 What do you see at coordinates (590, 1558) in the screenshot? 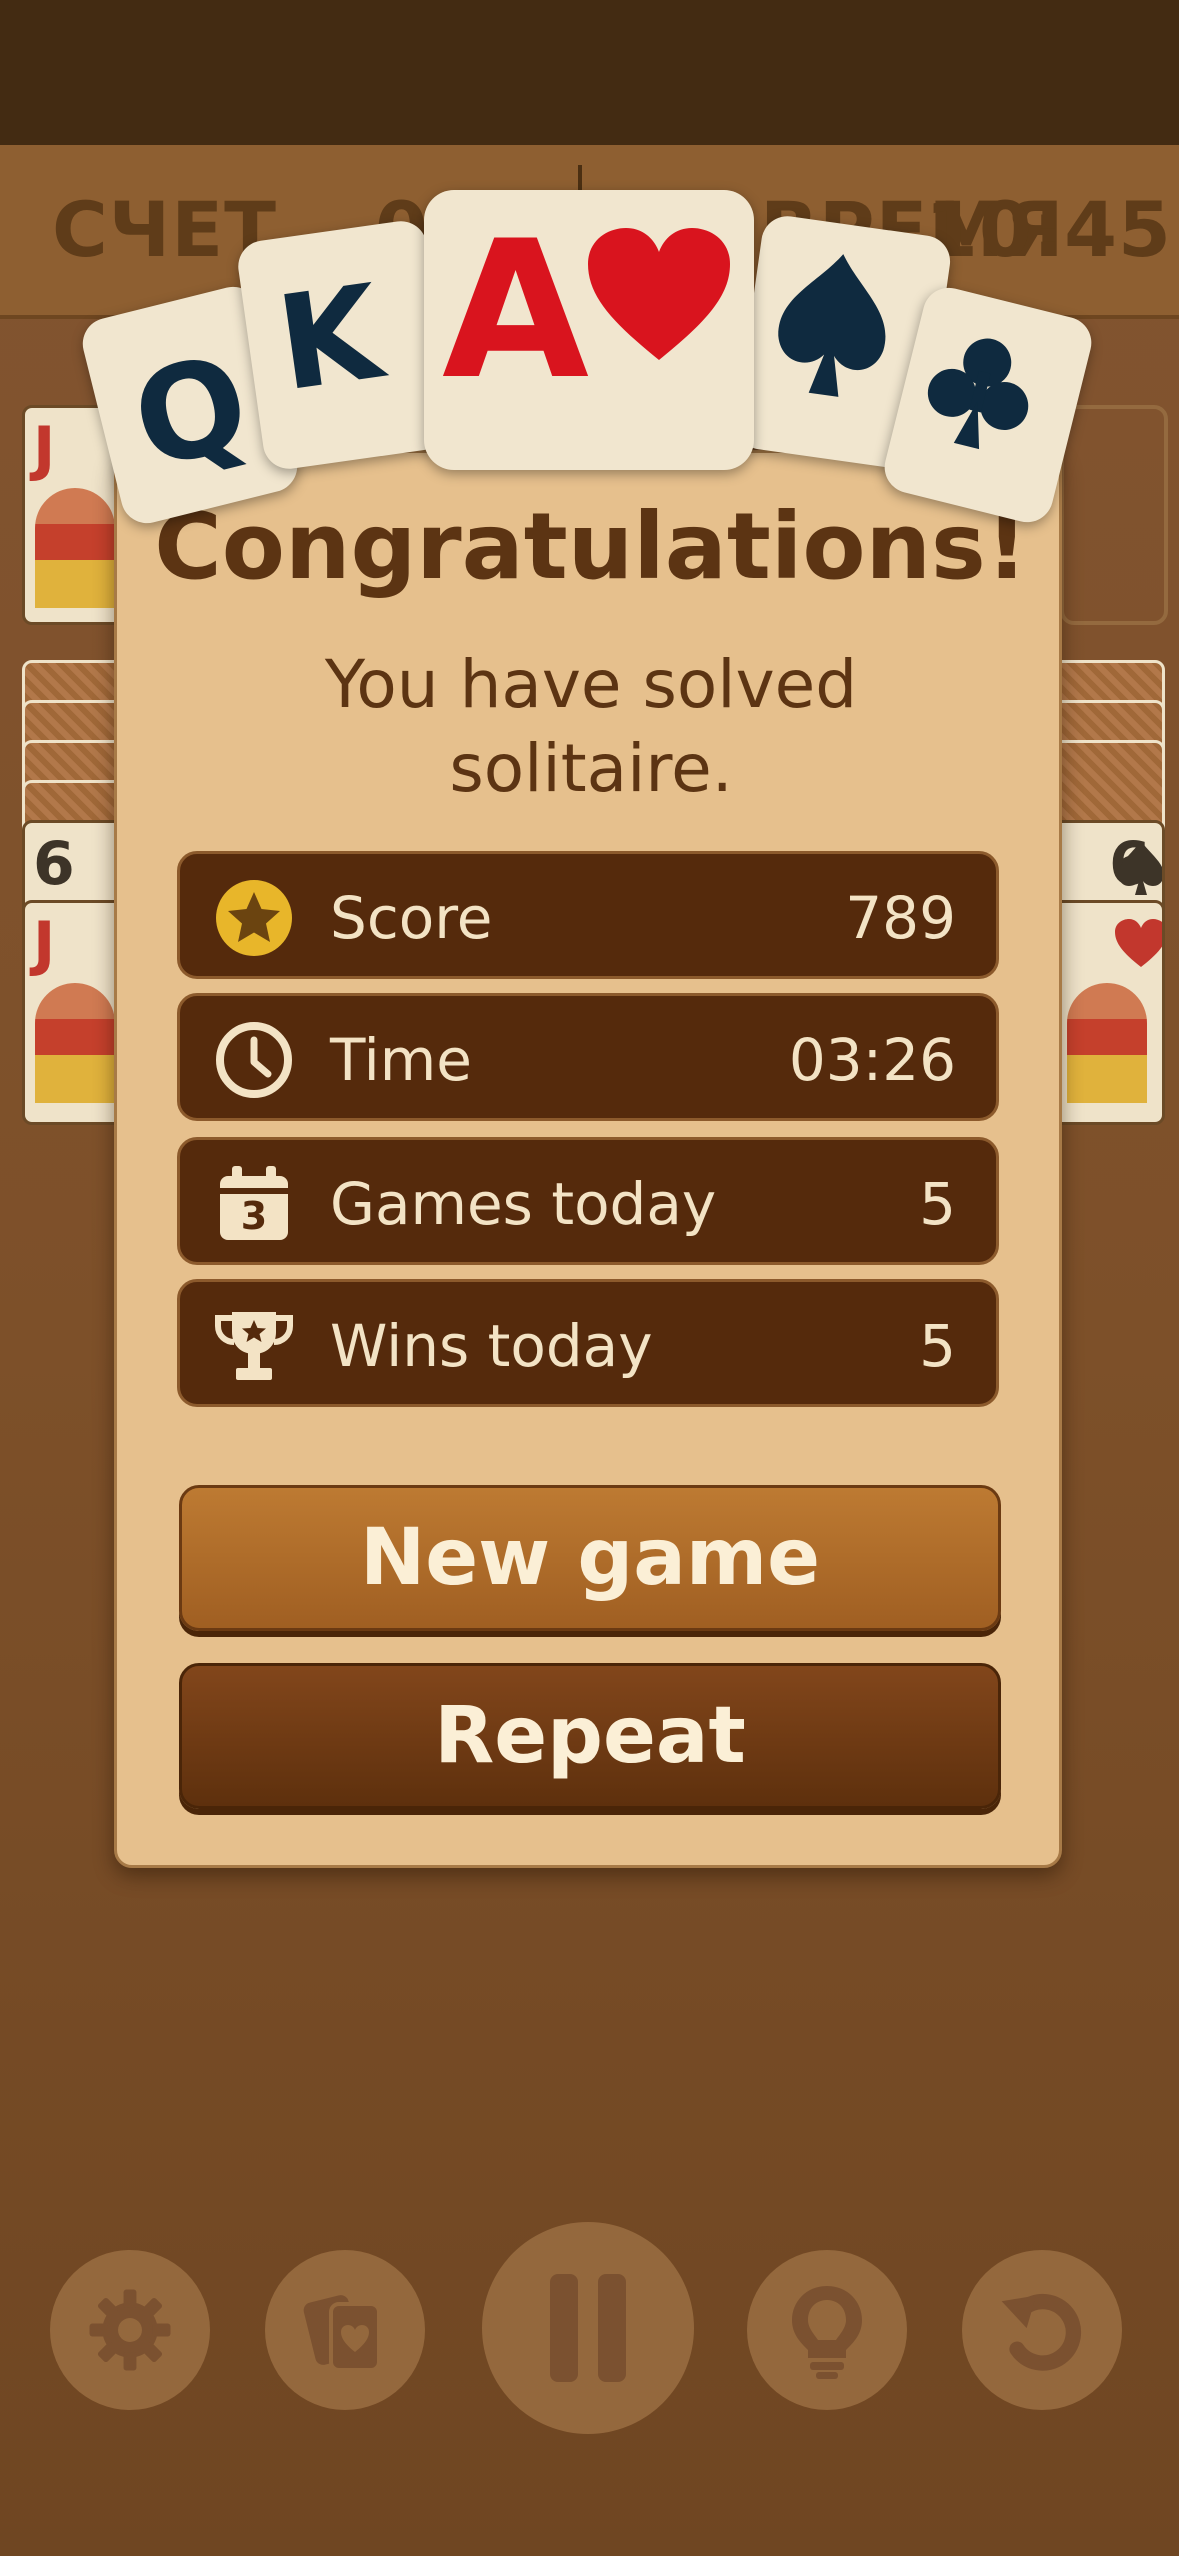
I see `new-game-button: New game` at bounding box center [590, 1558].